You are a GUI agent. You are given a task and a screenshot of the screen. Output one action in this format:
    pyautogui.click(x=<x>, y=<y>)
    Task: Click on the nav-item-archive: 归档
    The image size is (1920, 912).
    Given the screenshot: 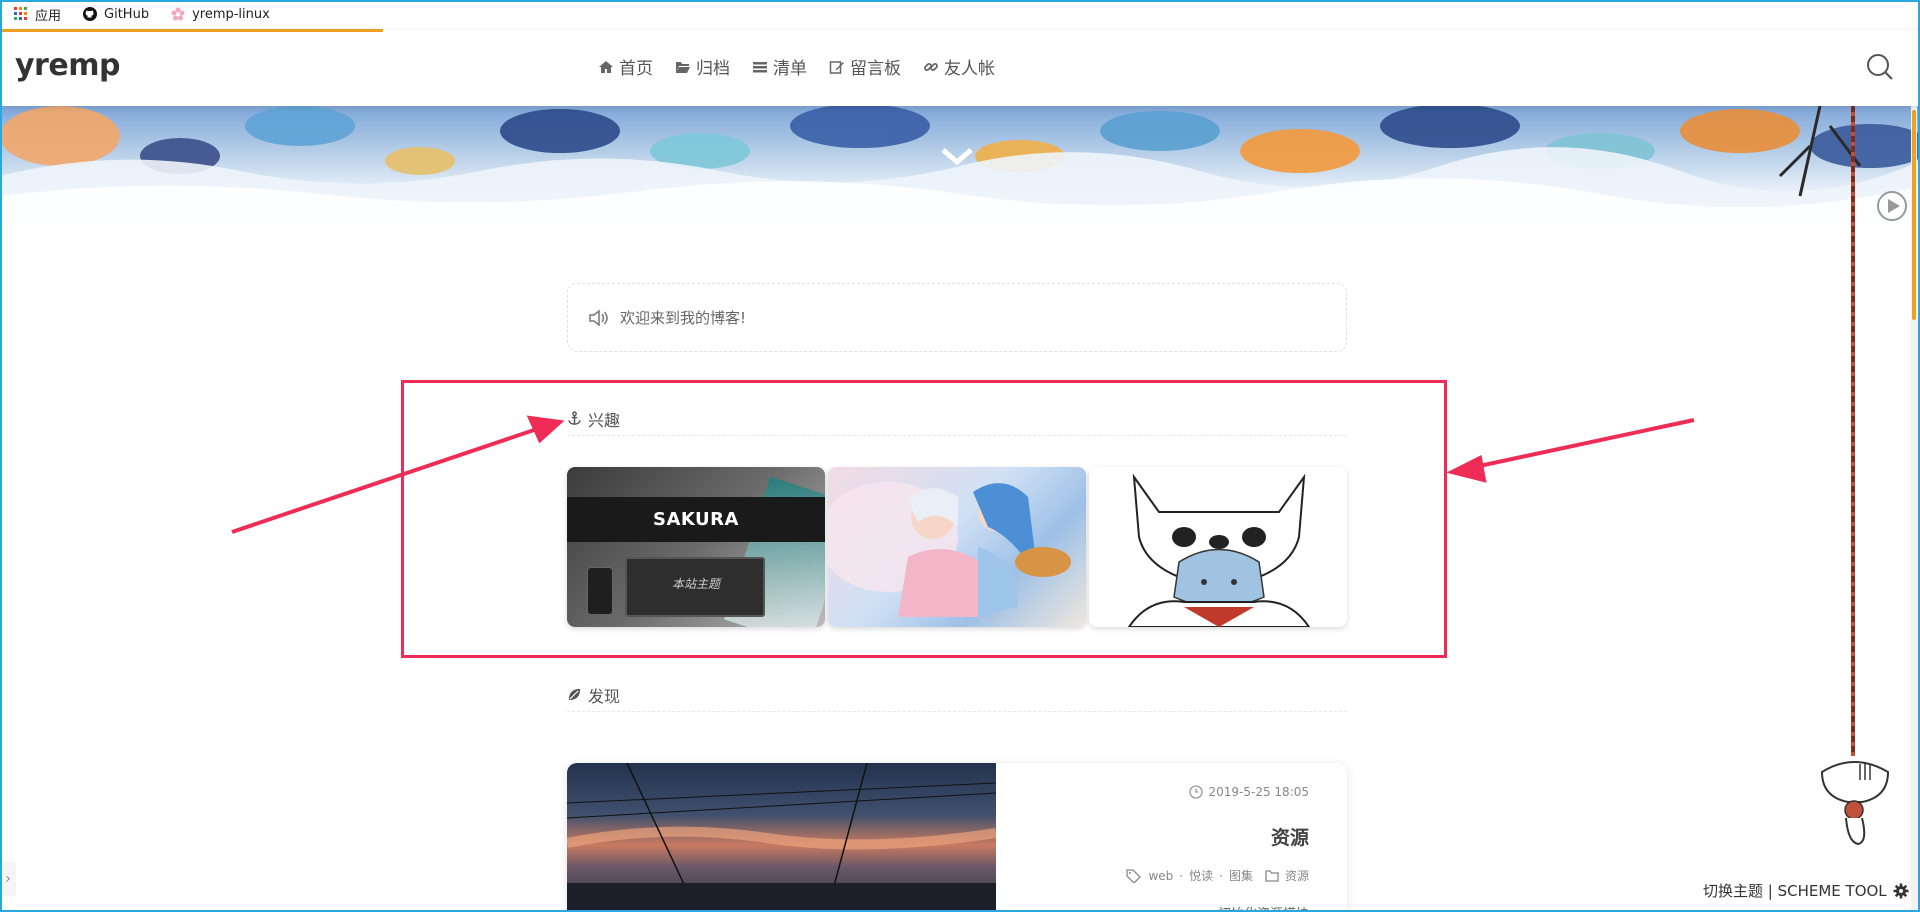 What is the action you would take?
    pyautogui.click(x=702, y=66)
    